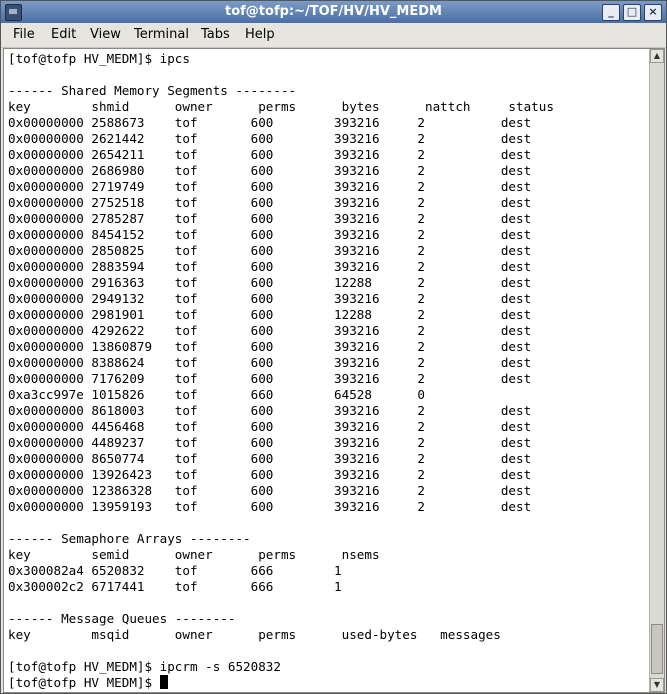  What do you see at coordinates (656, 370) in the screenshot?
I see `vertical-scrollbar: ▲ ▼` at bounding box center [656, 370].